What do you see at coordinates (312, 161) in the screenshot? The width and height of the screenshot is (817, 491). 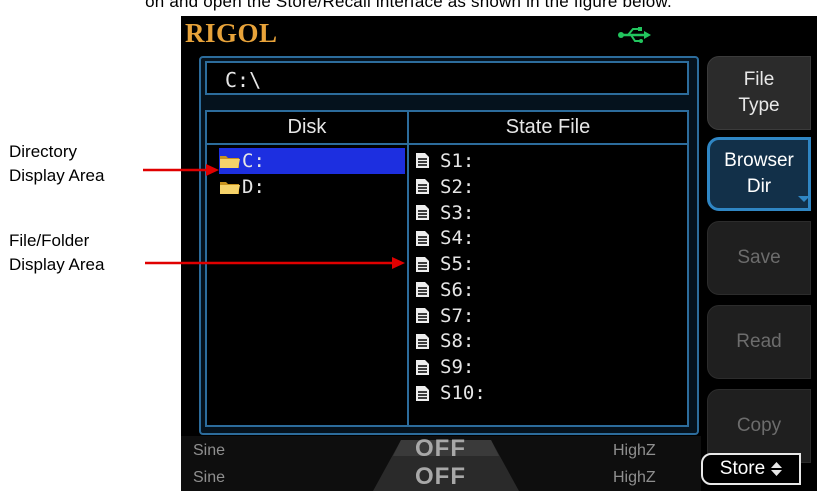 I see `disk-item-c: C:` at bounding box center [312, 161].